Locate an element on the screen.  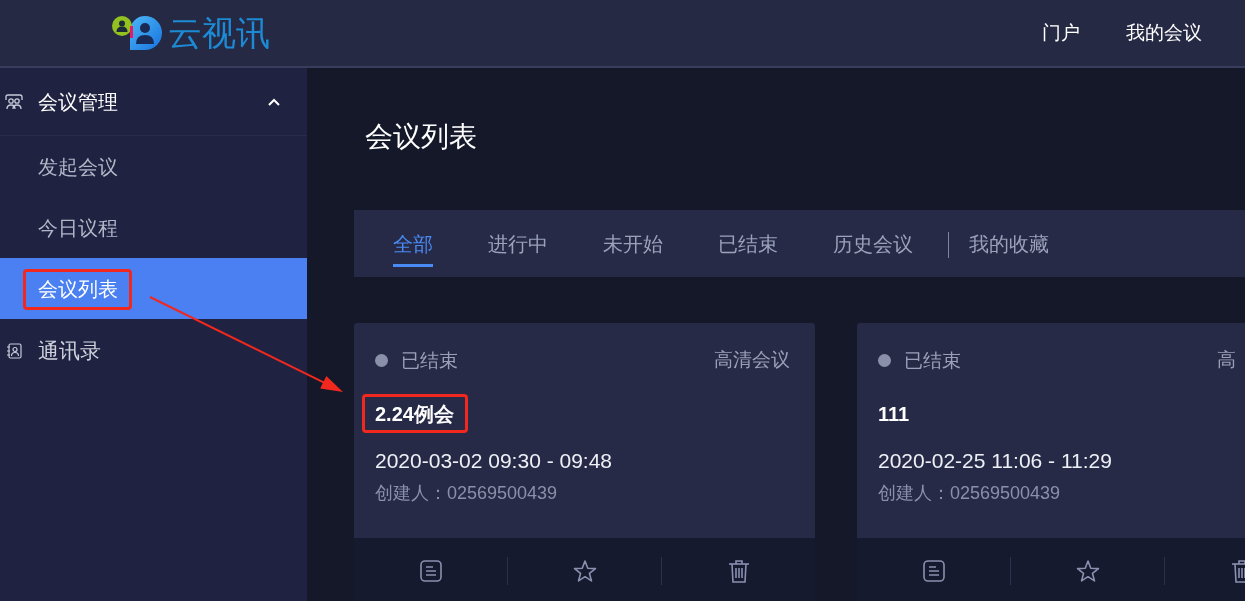
contact-card-icon is located at coordinates (14, 351).